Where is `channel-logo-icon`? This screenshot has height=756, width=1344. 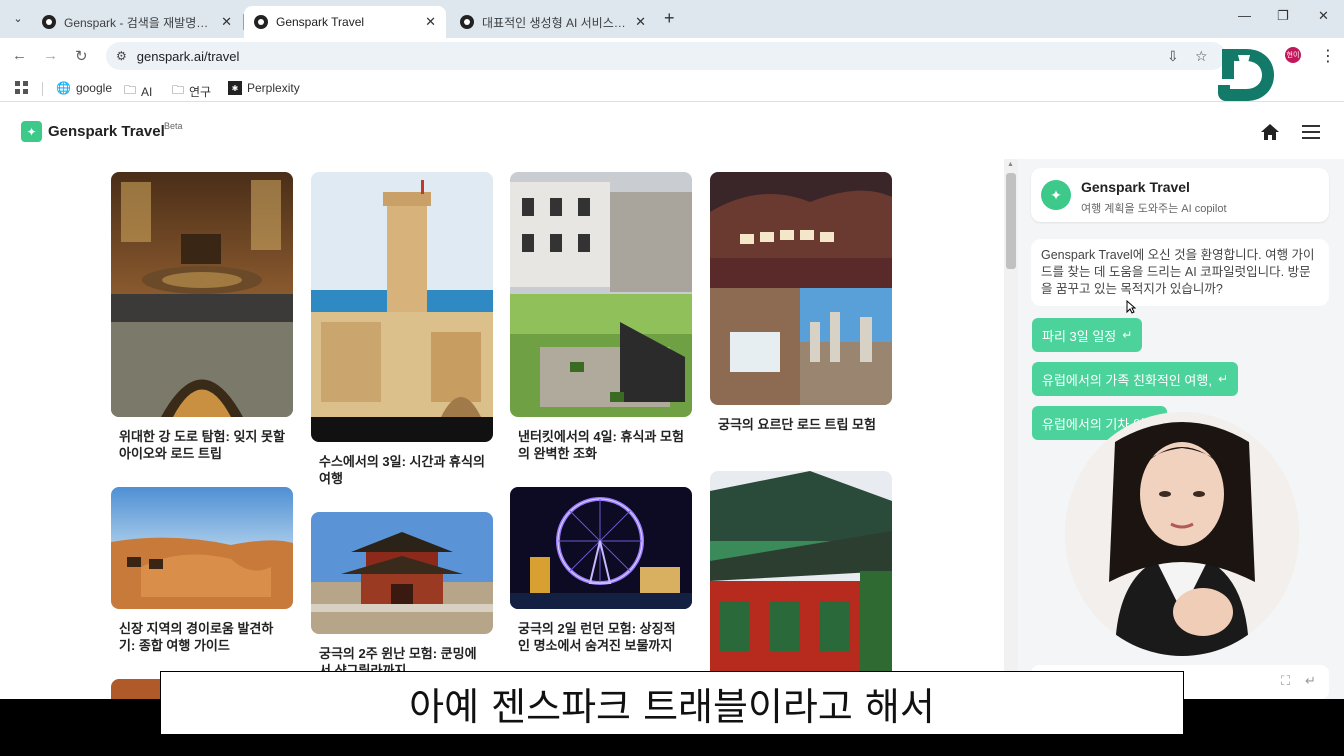 channel-logo-icon is located at coordinates (1246, 75).